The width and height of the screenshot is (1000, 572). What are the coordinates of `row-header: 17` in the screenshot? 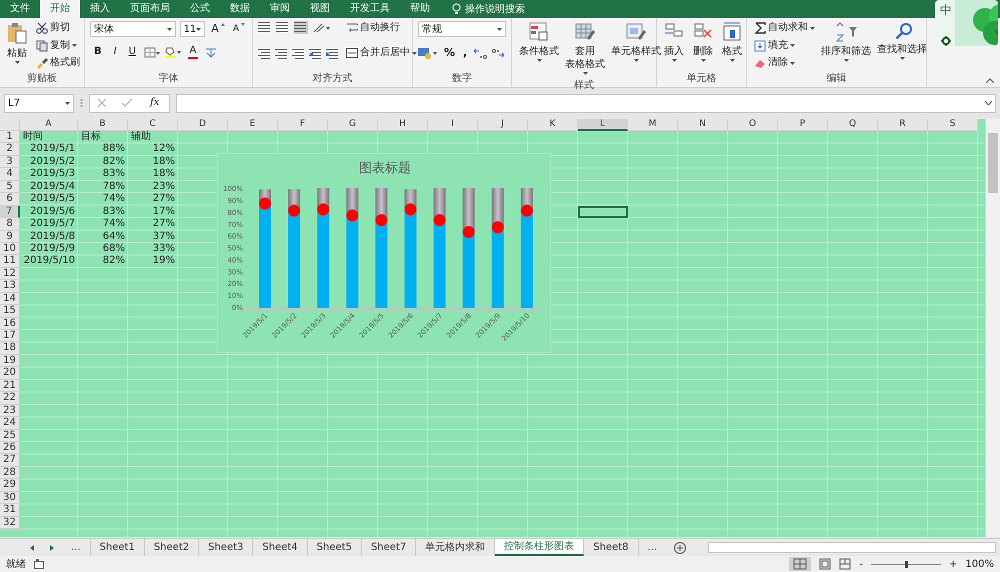 It's located at (10, 336).